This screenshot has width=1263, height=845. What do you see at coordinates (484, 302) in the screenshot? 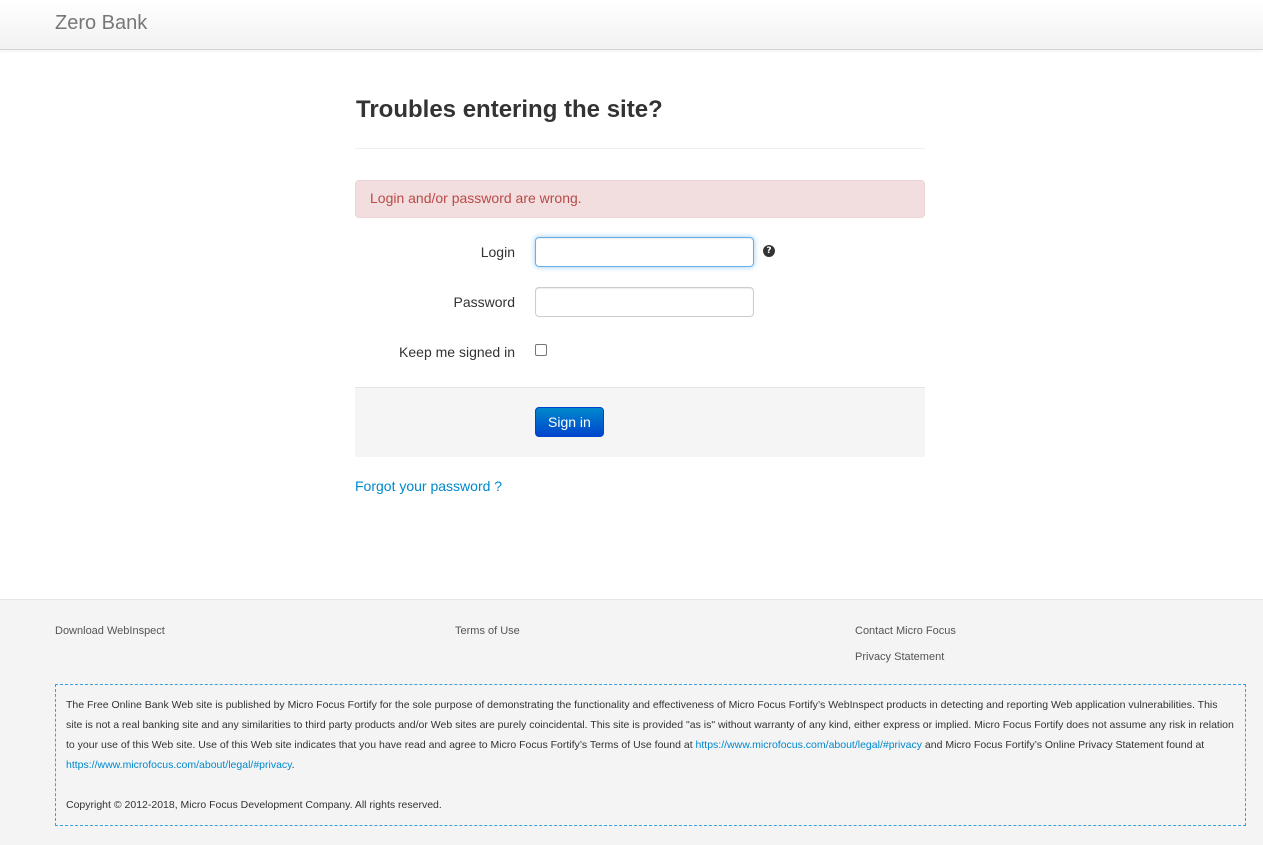
I see `password-label: Password` at bounding box center [484, 302].